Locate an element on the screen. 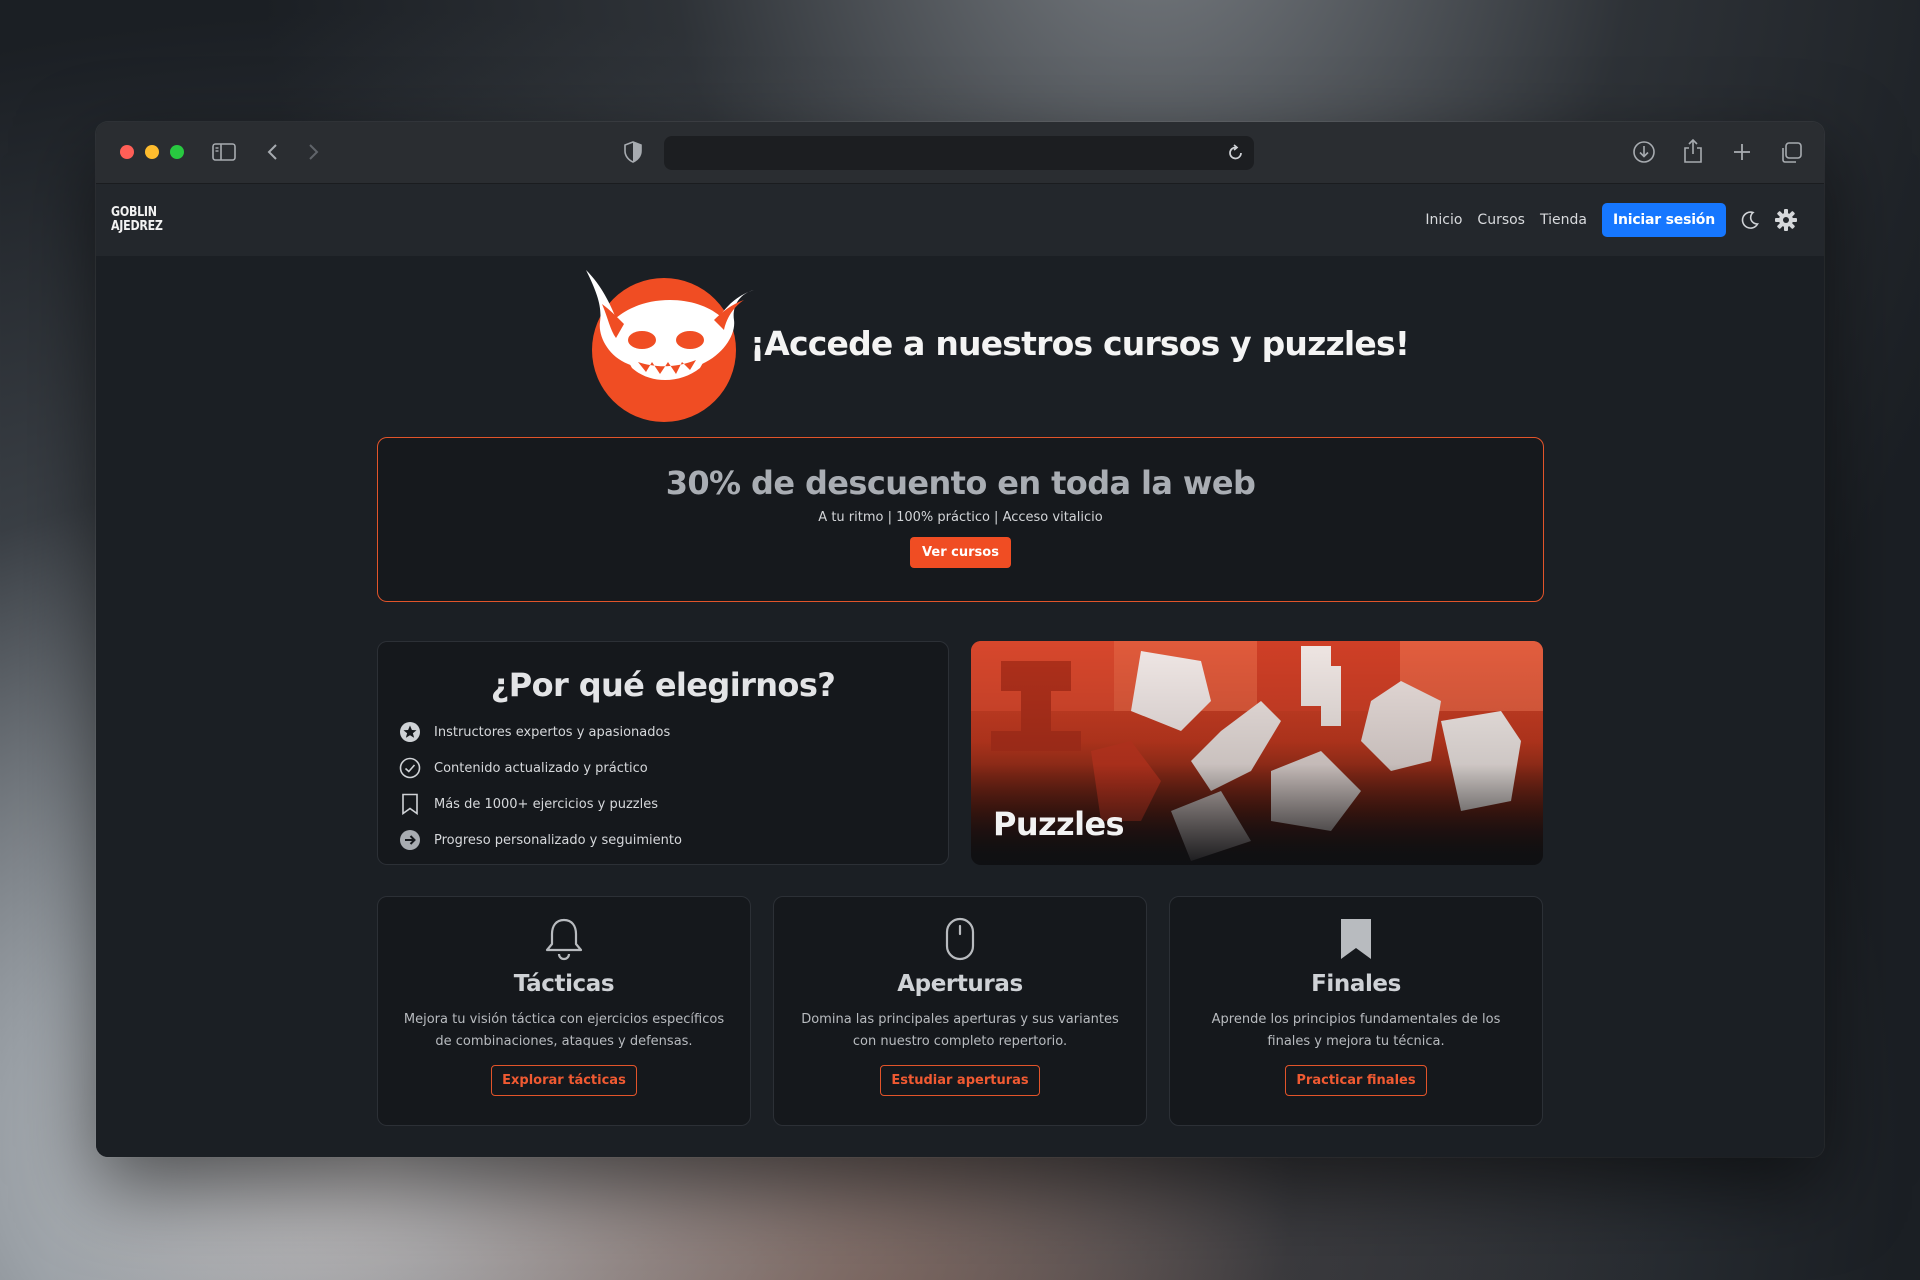 The width and height of the screenshot is (1920, 1280). star-circle-icon is located at coordinates (410, 732).